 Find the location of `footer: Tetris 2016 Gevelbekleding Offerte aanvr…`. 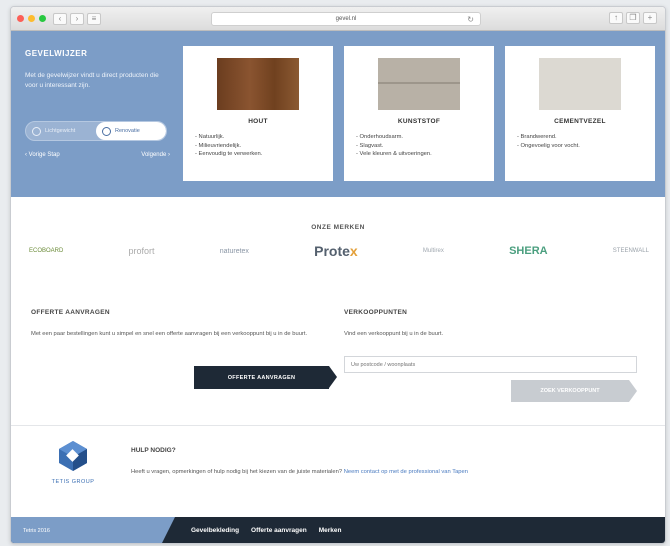

footer: Tetris 2016 Gevelbekleding Offerte aanvr… is located at coordinates (338, 530).